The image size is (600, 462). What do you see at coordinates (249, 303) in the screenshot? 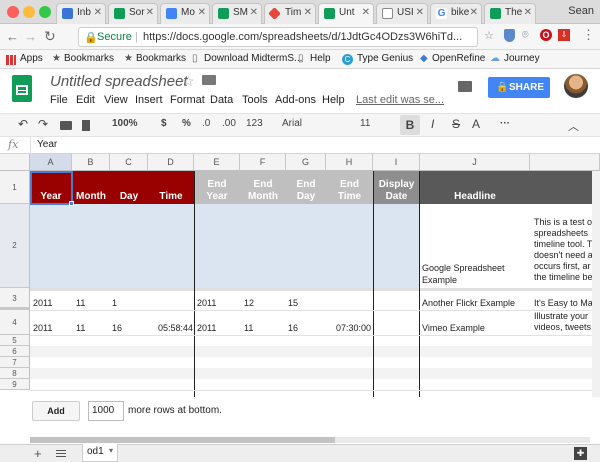
I see `cell-end-month: 12` at bounding box center [249, 303].